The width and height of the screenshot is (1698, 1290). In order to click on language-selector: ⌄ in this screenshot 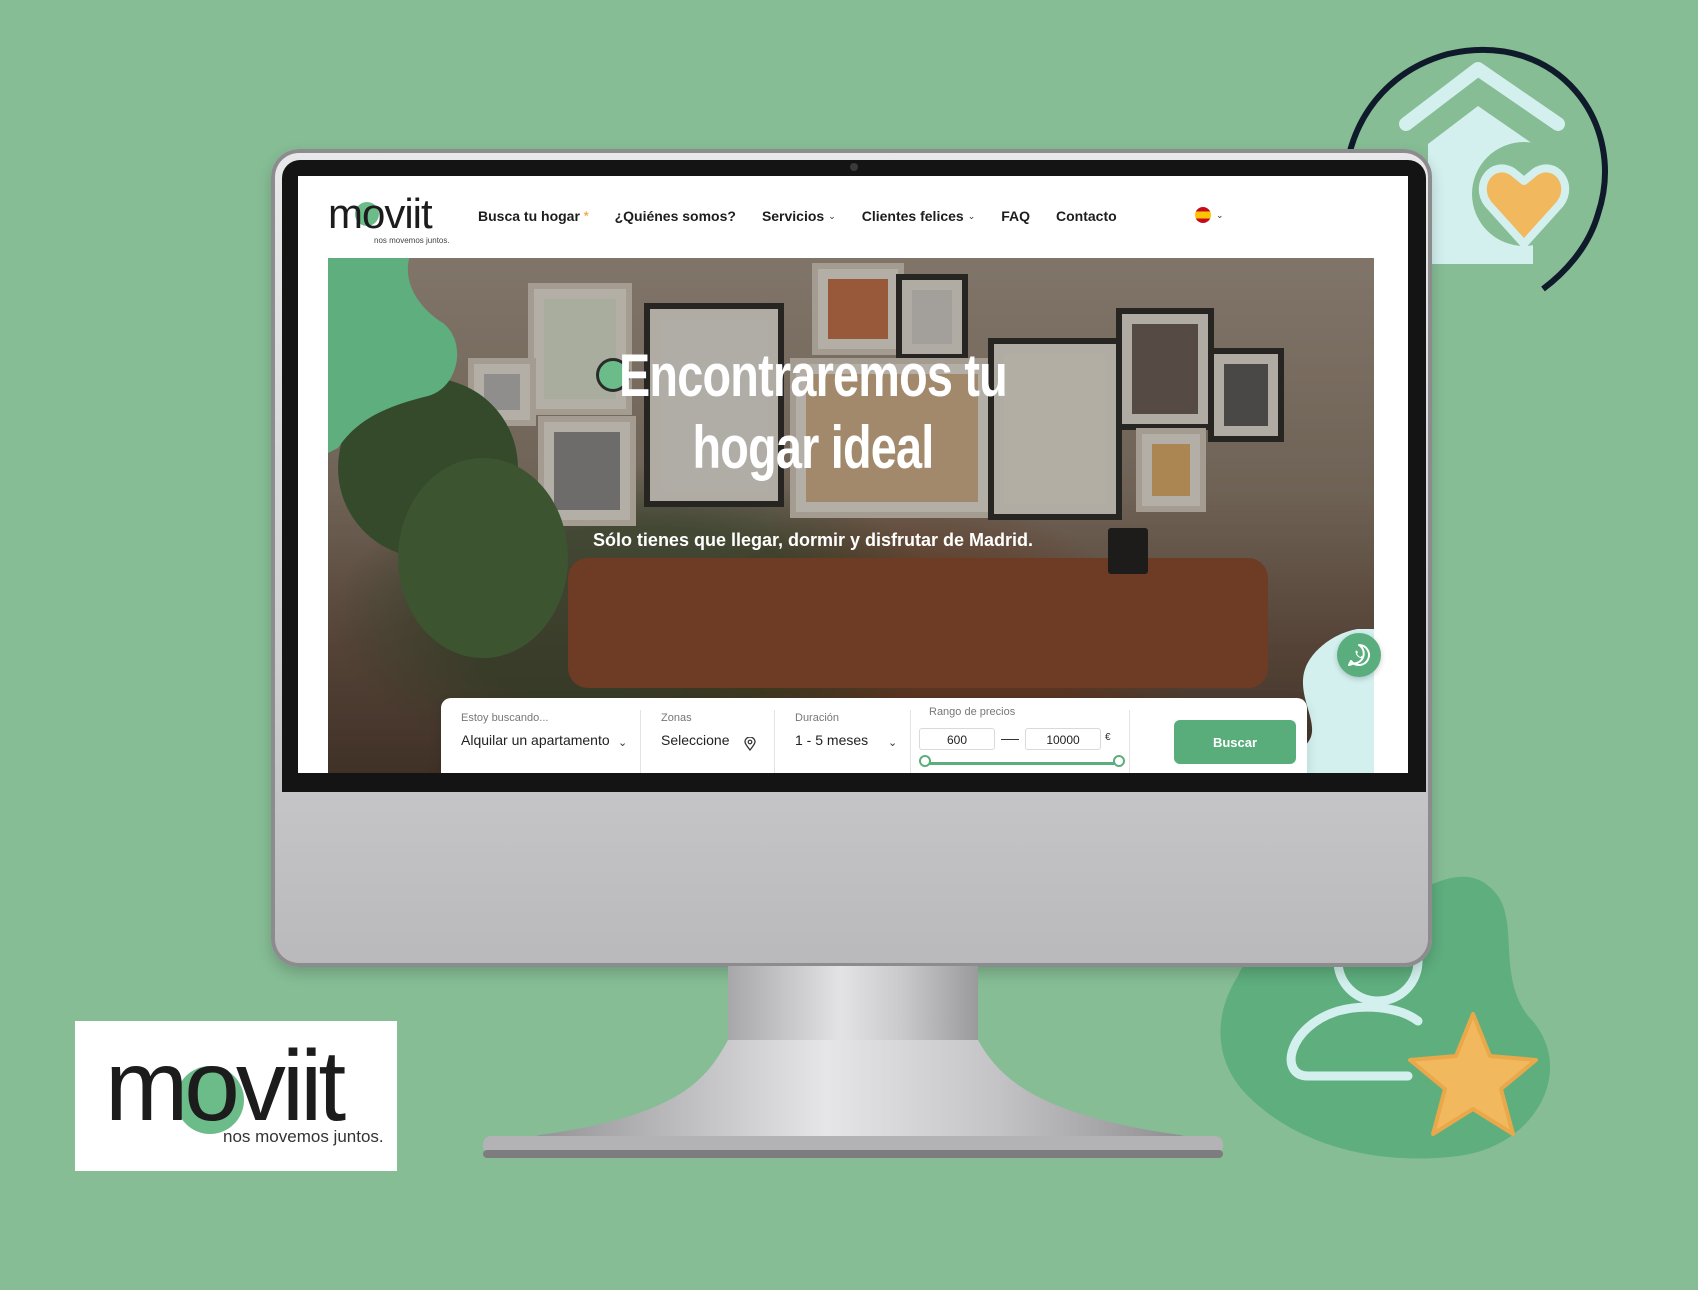, I will do `click(1209, 215)`.